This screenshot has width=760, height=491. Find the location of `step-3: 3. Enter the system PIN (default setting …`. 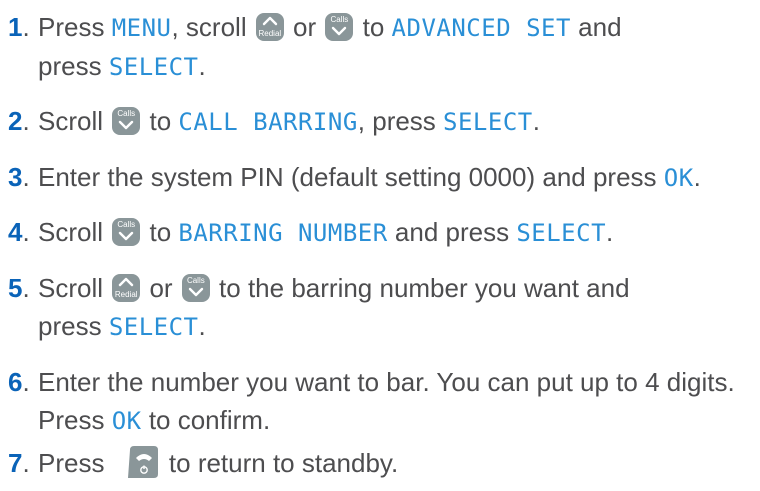

step-3: 3. Enter the system PIN (default setting … is located at coordinates (380, 177).